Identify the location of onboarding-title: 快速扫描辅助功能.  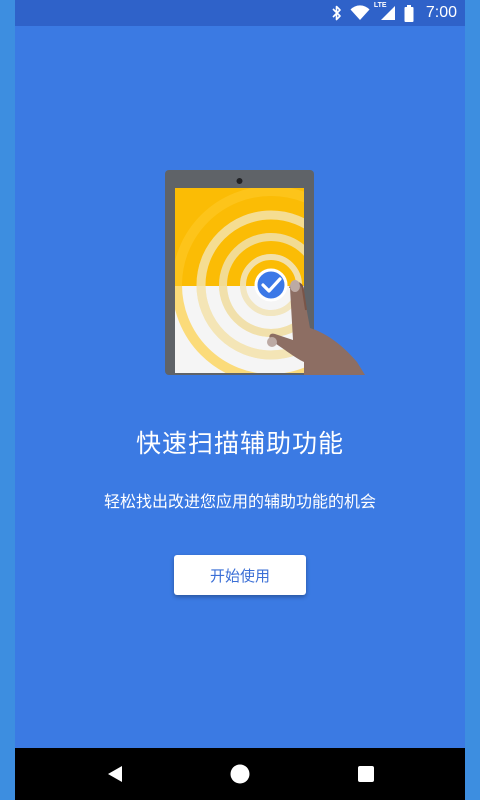
(239, 443).